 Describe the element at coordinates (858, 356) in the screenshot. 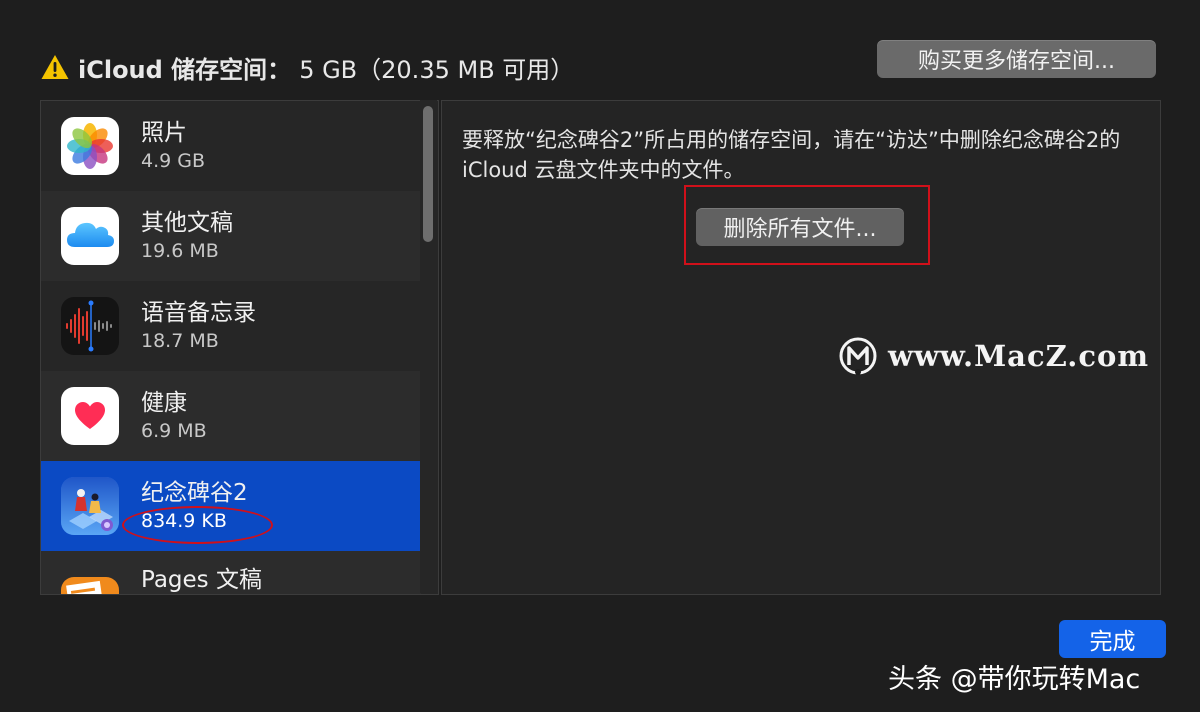

I see `macz-logo-icon` at that location.